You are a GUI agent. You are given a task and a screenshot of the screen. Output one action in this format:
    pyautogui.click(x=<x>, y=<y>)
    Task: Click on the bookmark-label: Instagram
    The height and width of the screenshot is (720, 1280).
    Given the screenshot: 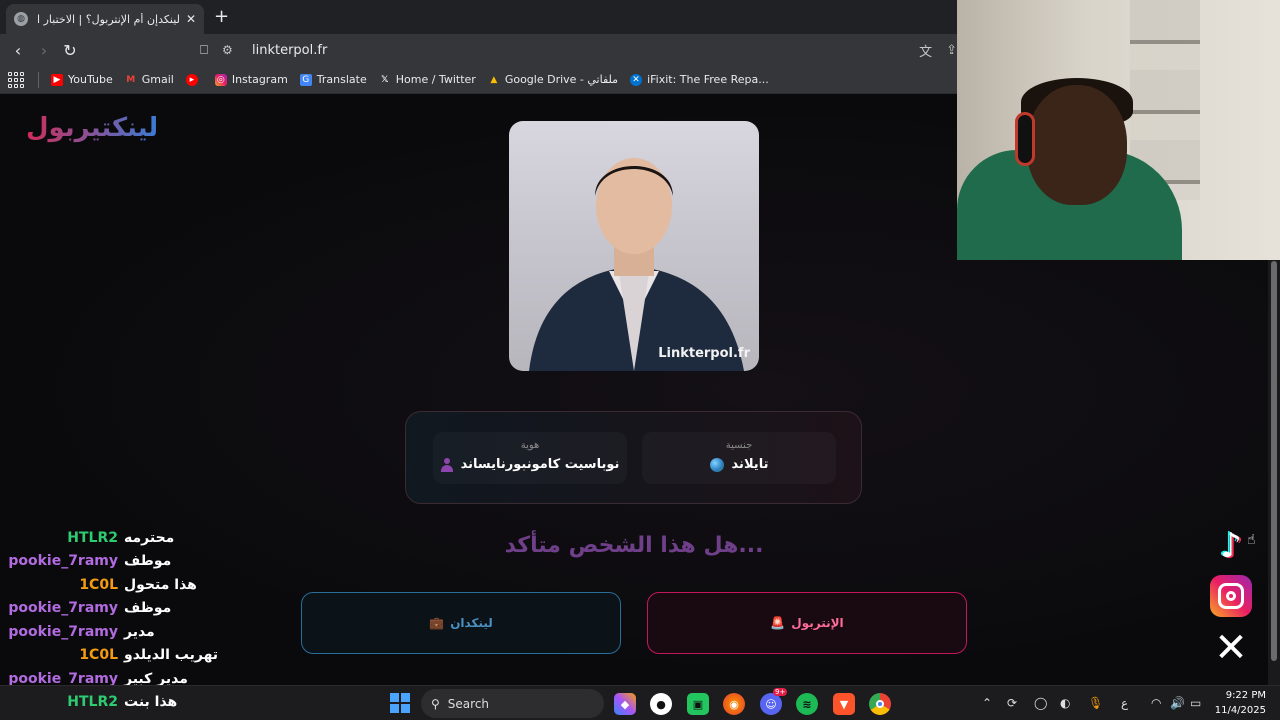 What is the action you would take?
    pyautogui.click(x=259, y=79)
    